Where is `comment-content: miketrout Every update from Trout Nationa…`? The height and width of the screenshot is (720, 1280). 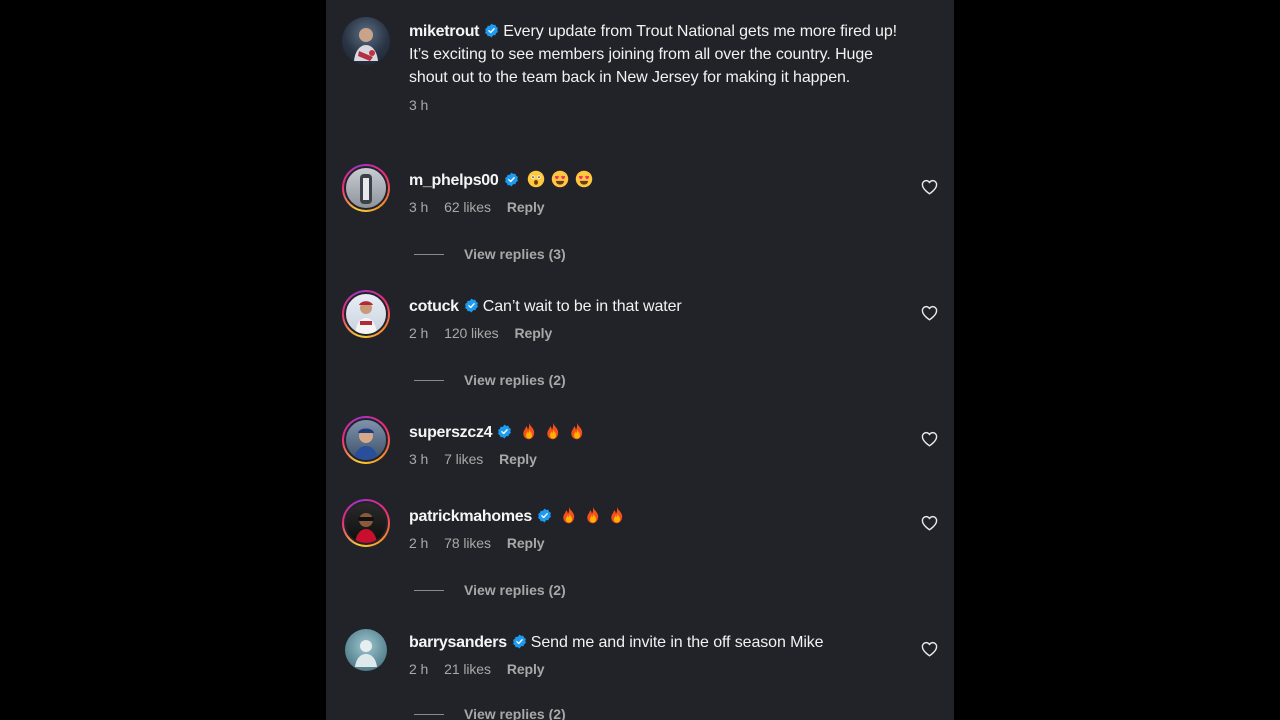 comment-content: miketrout Every update from Trout Nationa… is located at coordinates (659, 66).